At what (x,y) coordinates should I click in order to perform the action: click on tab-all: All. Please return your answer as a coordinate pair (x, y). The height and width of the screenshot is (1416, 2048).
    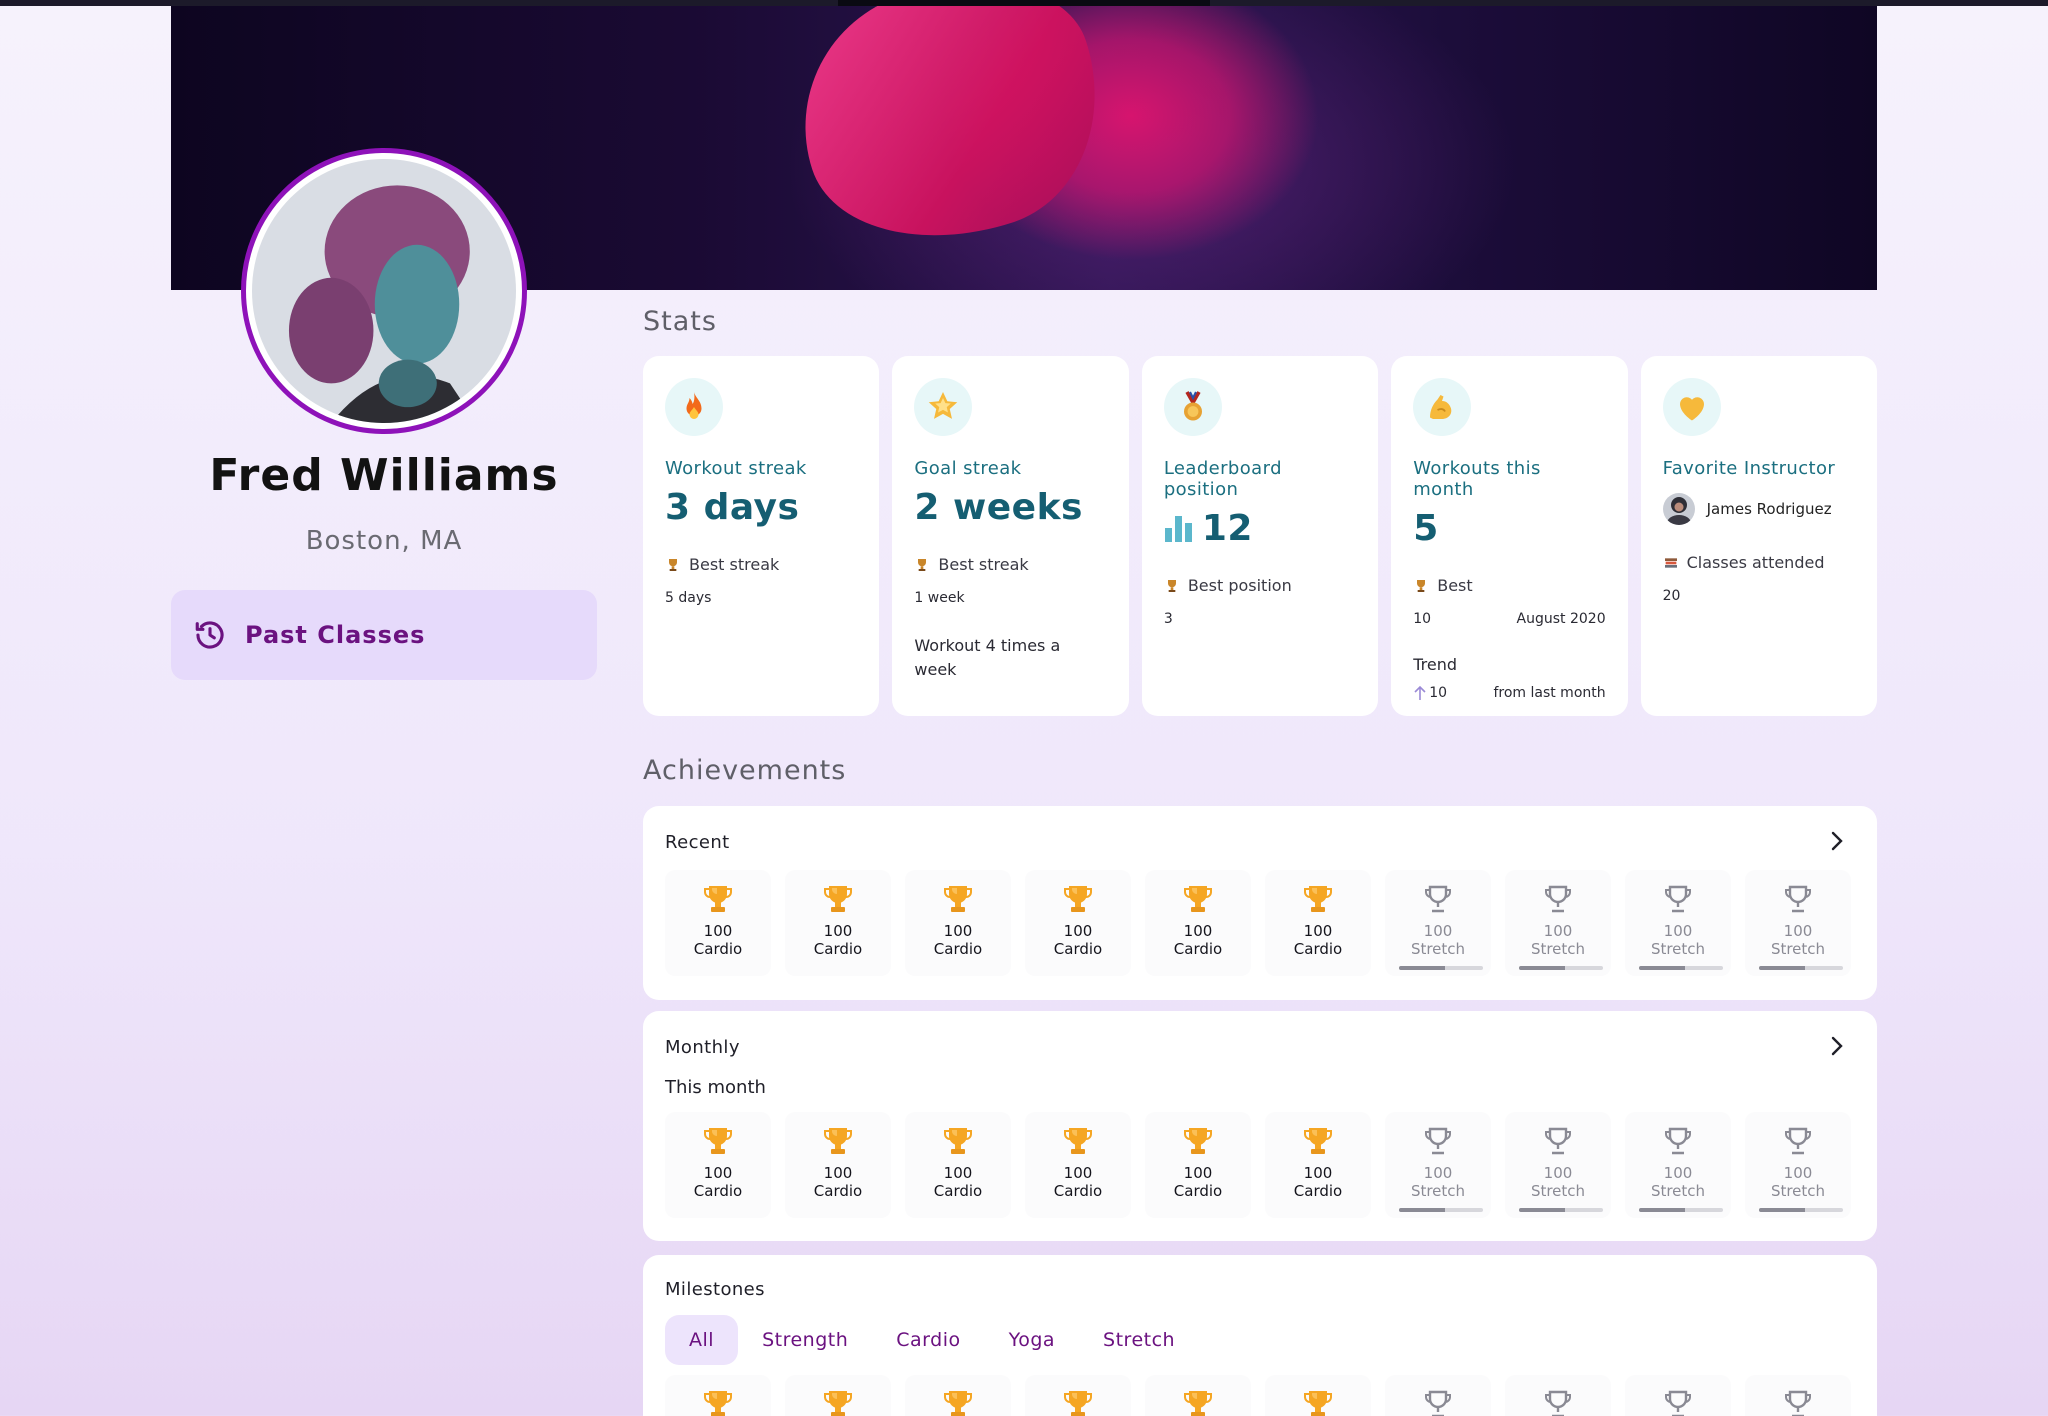
    Looking at the image, I should click on (702, 1340).